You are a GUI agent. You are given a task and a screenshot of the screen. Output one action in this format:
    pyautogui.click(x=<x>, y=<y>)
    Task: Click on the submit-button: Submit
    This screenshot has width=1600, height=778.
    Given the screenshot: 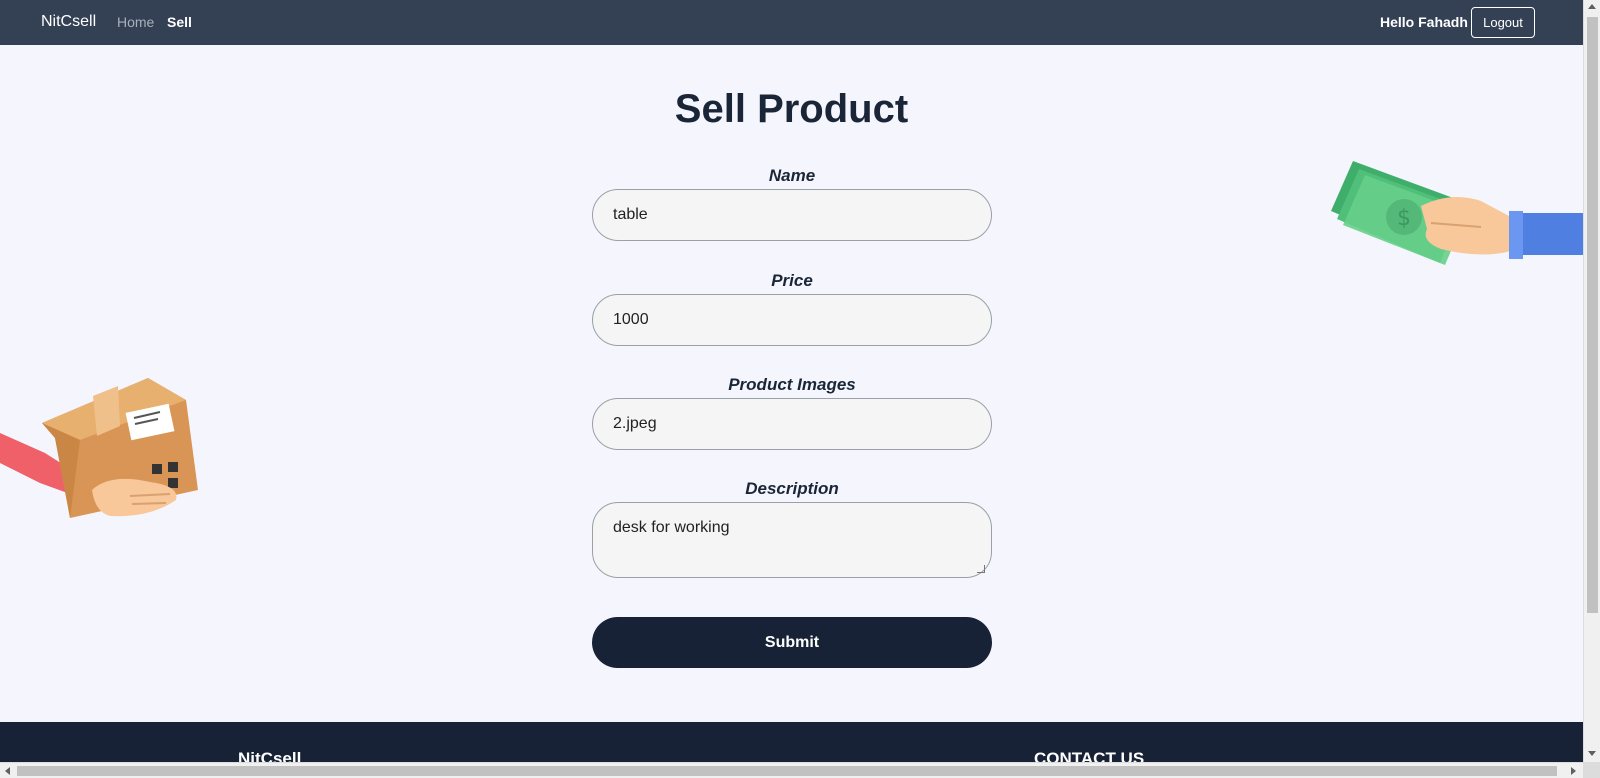 What is the action you would take?
    pyautogui.click(x=792, y=642)
    